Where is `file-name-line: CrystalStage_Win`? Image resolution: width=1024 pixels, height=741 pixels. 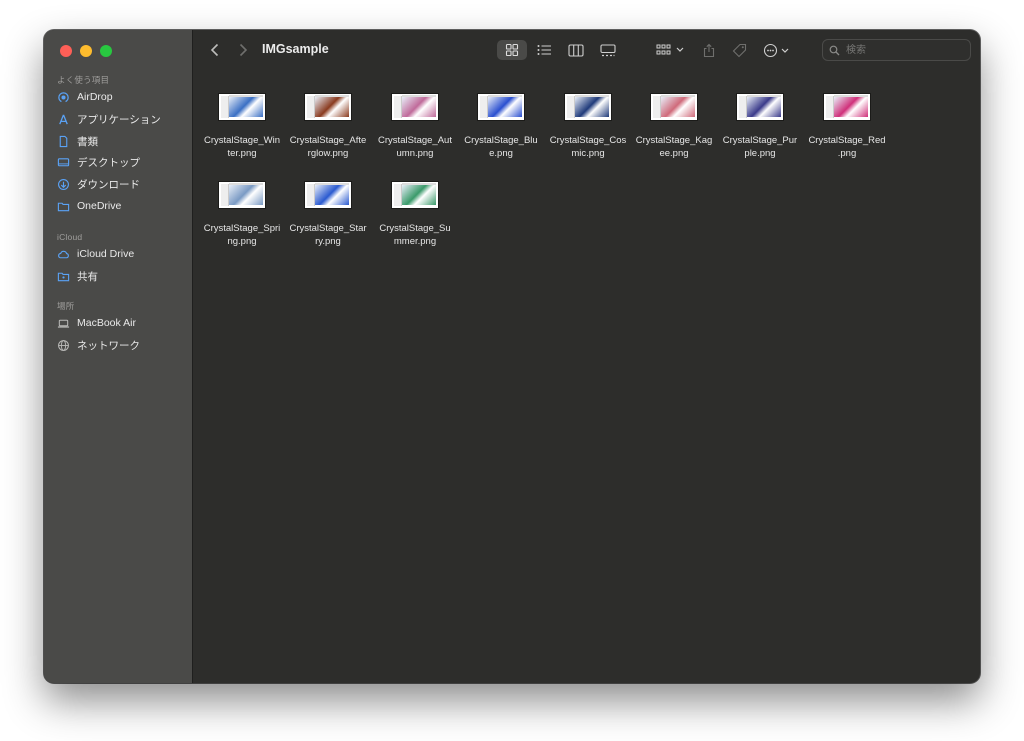 file-name-line: CrystalStage_Win is located at coordinates (242, 140).